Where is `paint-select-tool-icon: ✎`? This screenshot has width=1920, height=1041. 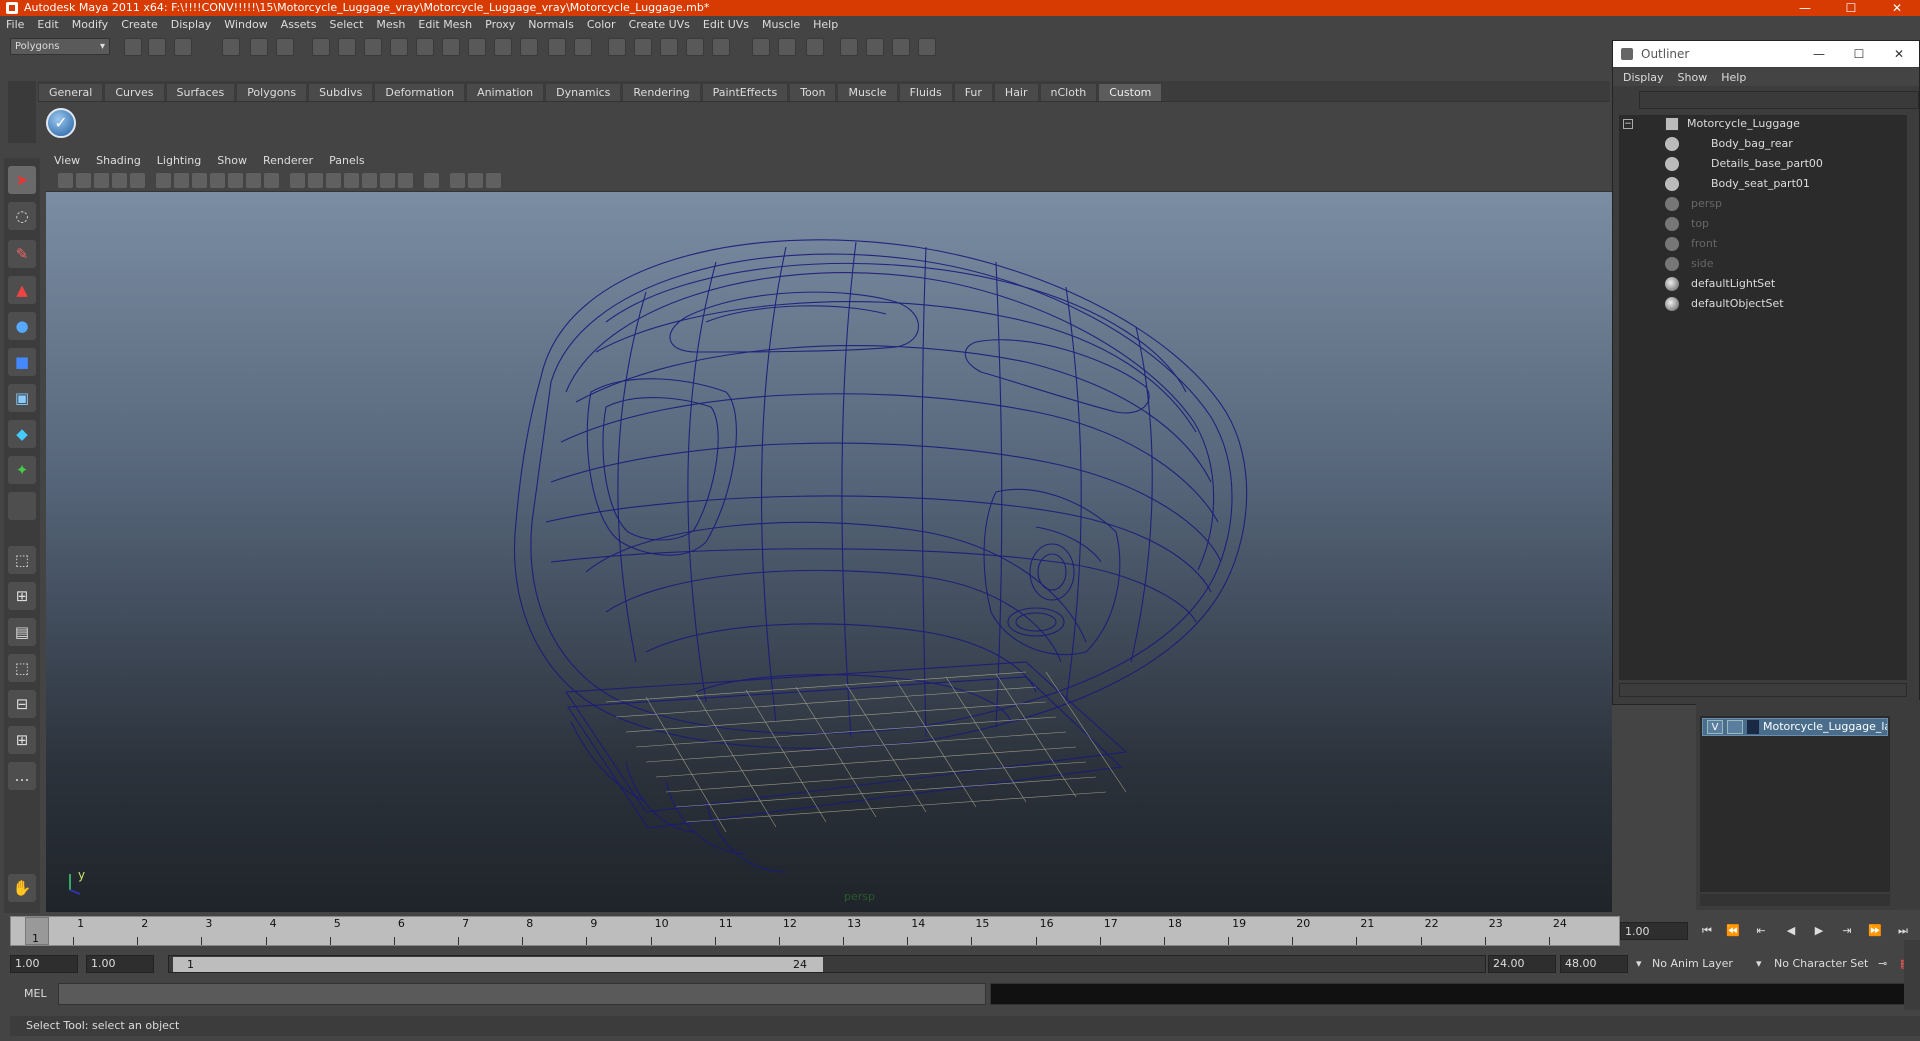 paint-select-tool-icon: ✎ is located at coordinates (22, 254).